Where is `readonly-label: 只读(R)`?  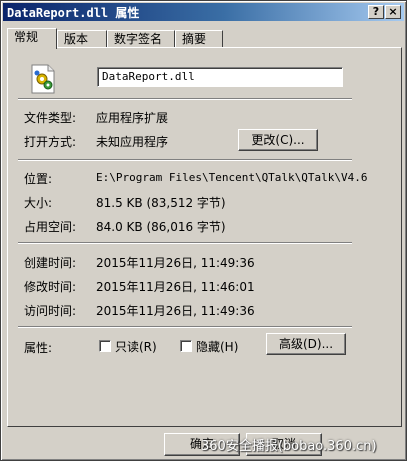
readonly-label: 只读(R) is located at coordinates (136, 346).